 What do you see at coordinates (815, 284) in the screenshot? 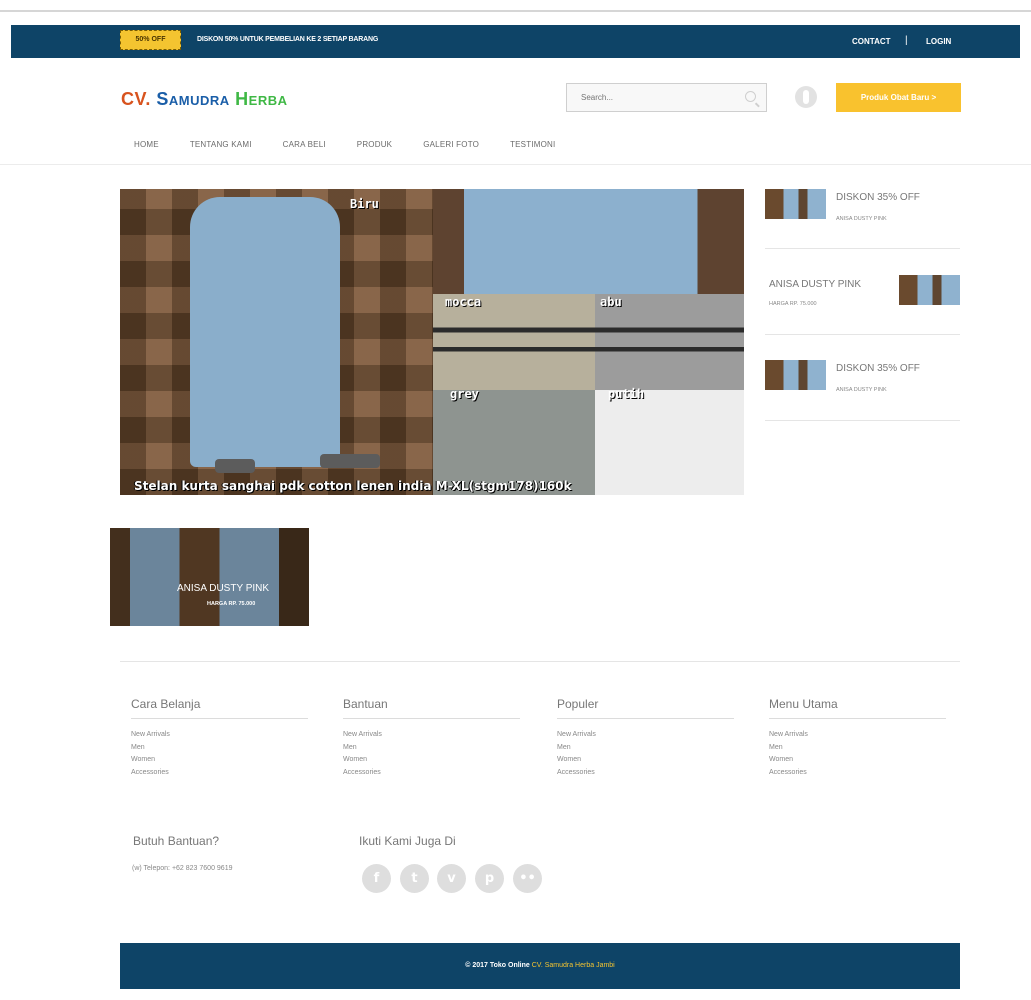
I see `sidebar-title: ANISA DUSTY PINK` at bounding box center [815, 284].